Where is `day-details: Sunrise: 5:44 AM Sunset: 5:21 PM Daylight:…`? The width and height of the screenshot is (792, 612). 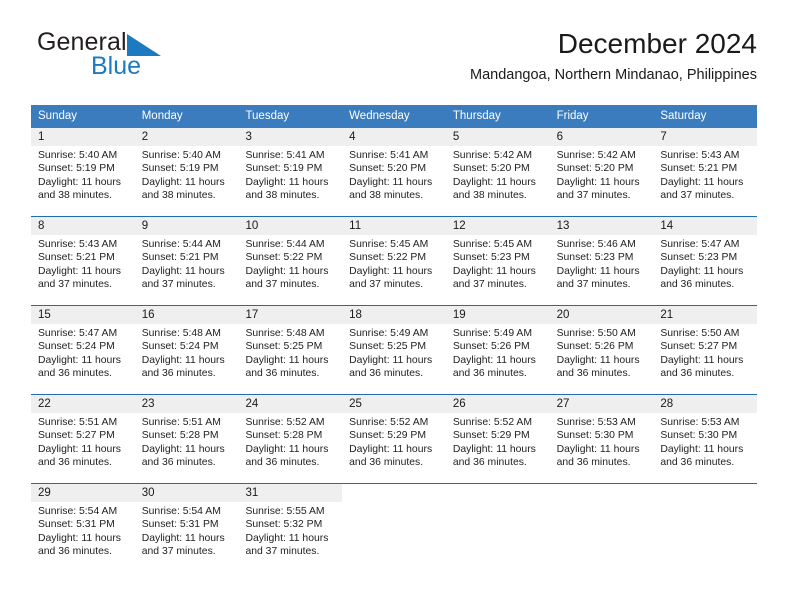 day-details: Sunrise: 5:44 AM Sunset: 5:21 PM Daylight:… is located at coordinates (187, 262).